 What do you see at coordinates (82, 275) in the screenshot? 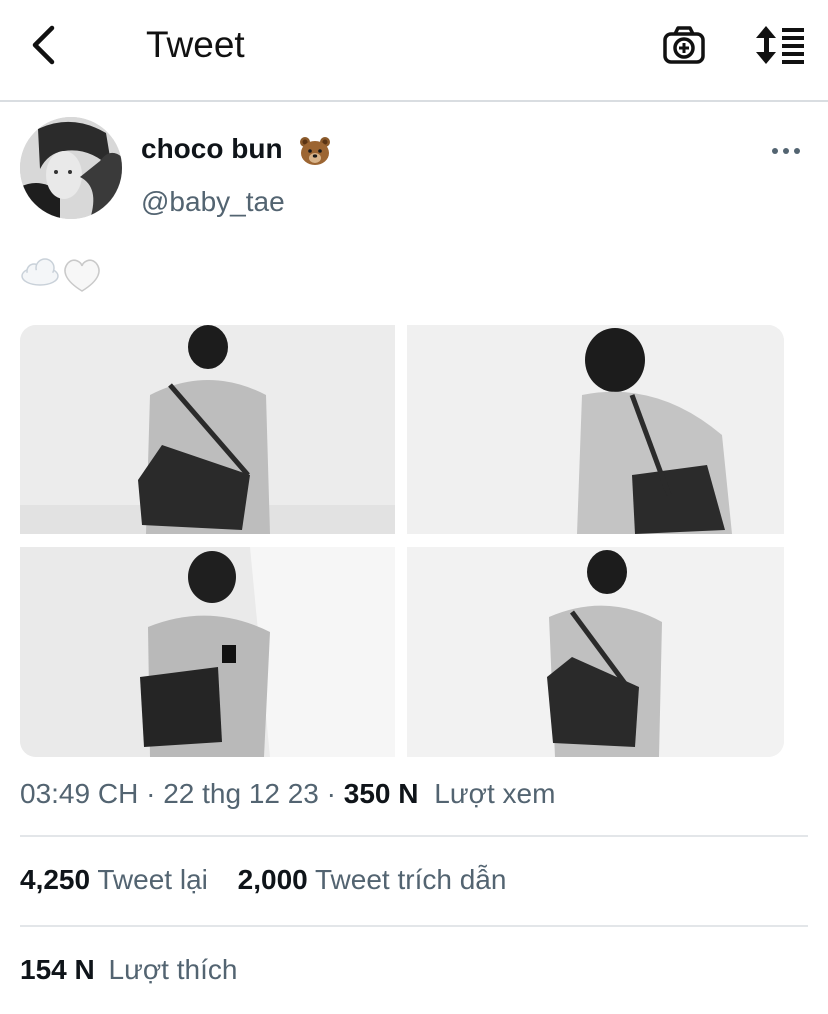
I see `white-heart-emoji` at bounding box center [82, 275].